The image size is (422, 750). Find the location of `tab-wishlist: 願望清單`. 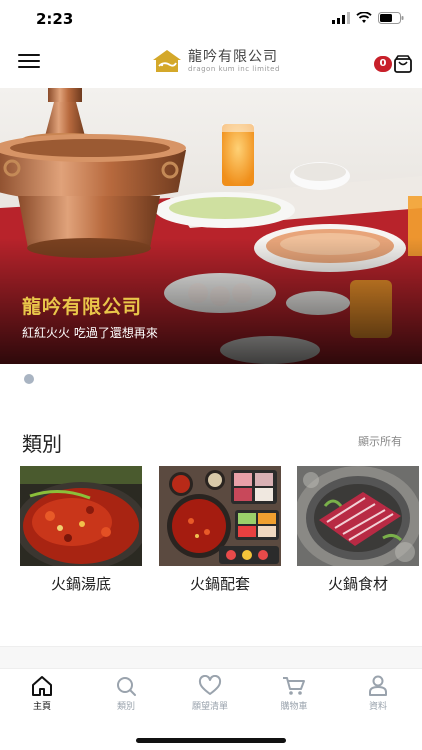

tab-wishlist: 願望清單 is located at coordinates (210, 693).